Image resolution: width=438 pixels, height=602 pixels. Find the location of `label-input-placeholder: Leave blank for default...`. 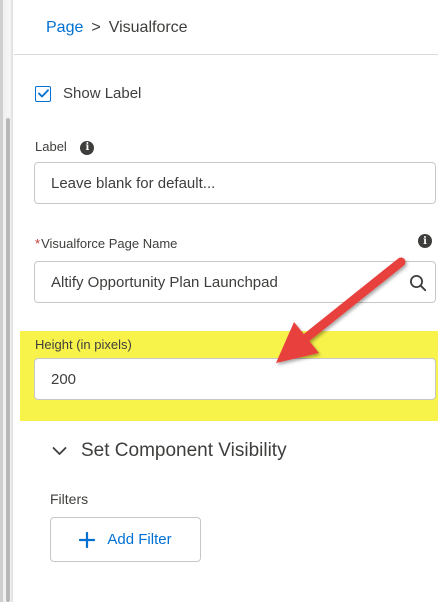

label-input-placeholder: Leave blank for default... is located at coordinates (133, 183).